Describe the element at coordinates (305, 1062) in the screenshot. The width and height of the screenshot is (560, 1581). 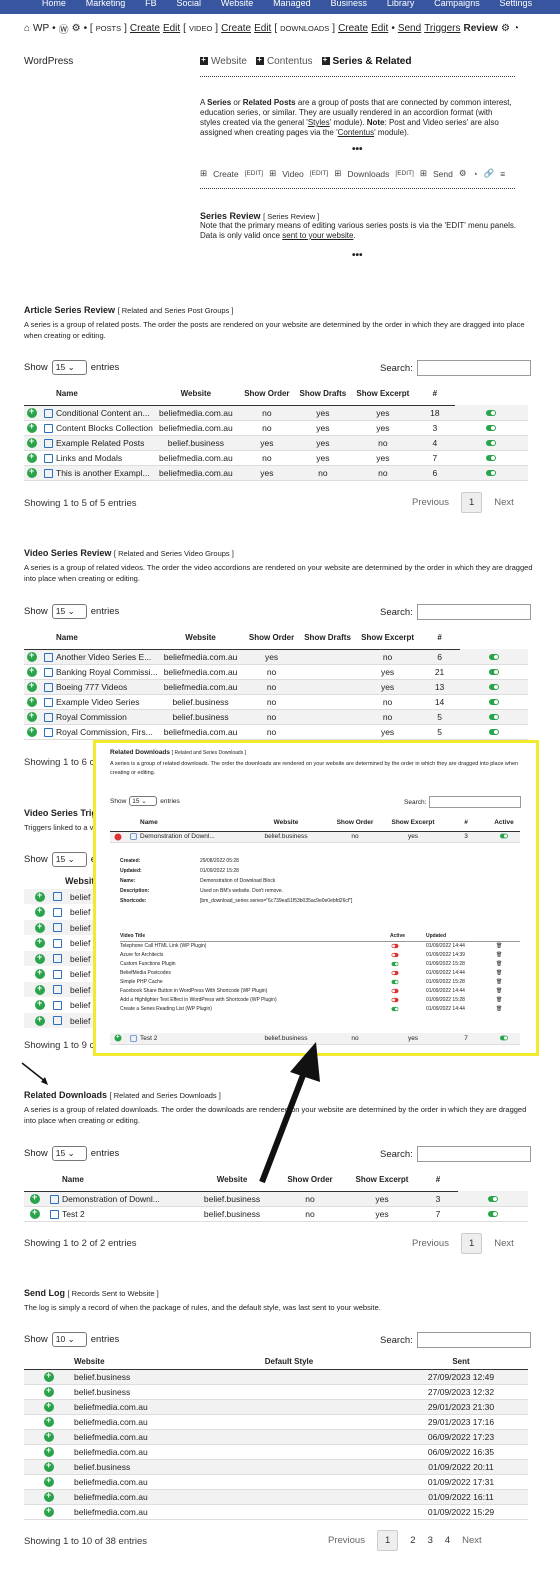
I see `big-arrow-head` at that location.